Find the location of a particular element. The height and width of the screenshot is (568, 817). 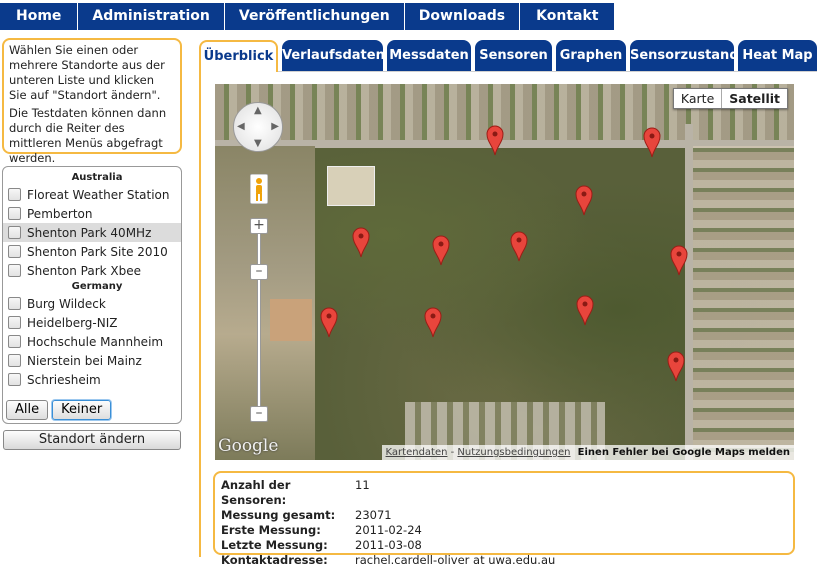

location-item: Nierstein bei Mainz is located at coordinates (92, 360).